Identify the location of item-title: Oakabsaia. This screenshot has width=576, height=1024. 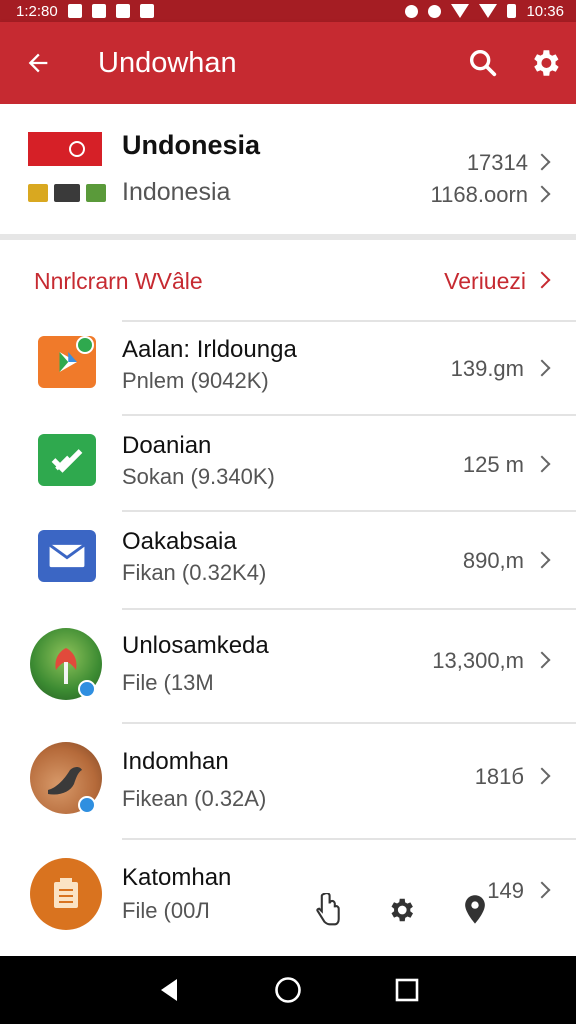
(179, 541).